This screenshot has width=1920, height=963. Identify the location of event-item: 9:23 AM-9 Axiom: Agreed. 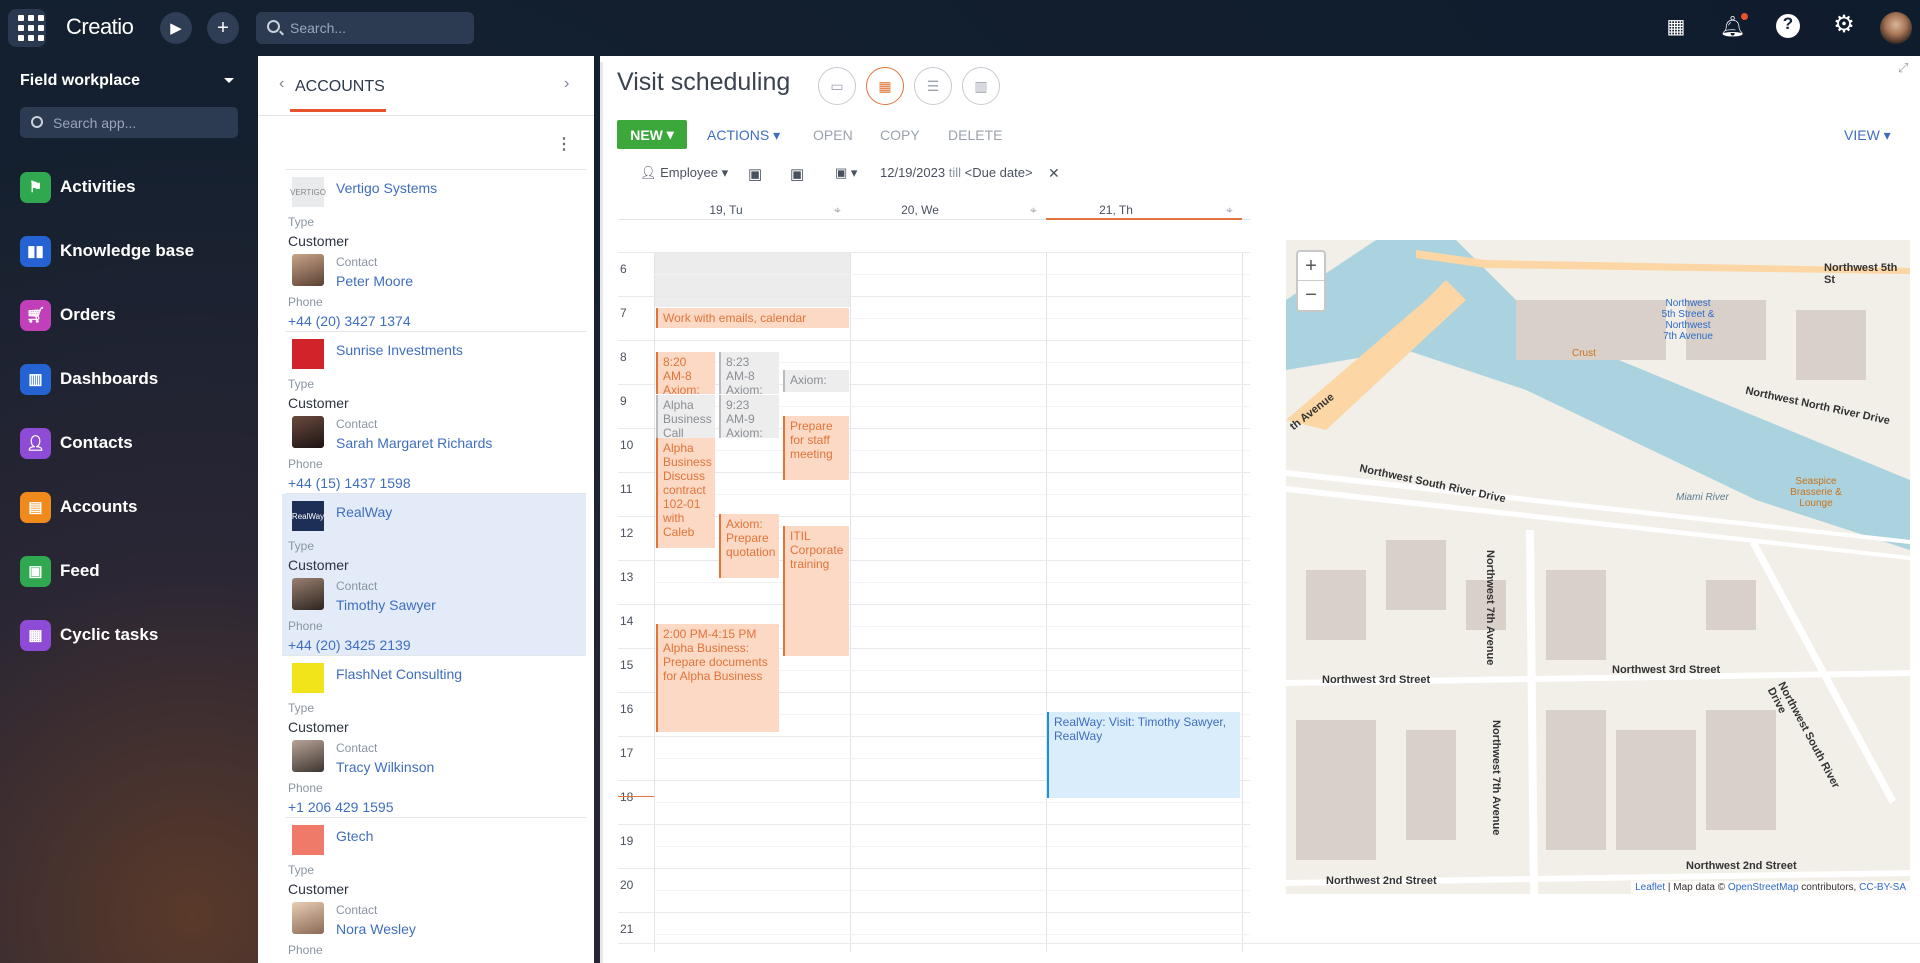
(749, 416).